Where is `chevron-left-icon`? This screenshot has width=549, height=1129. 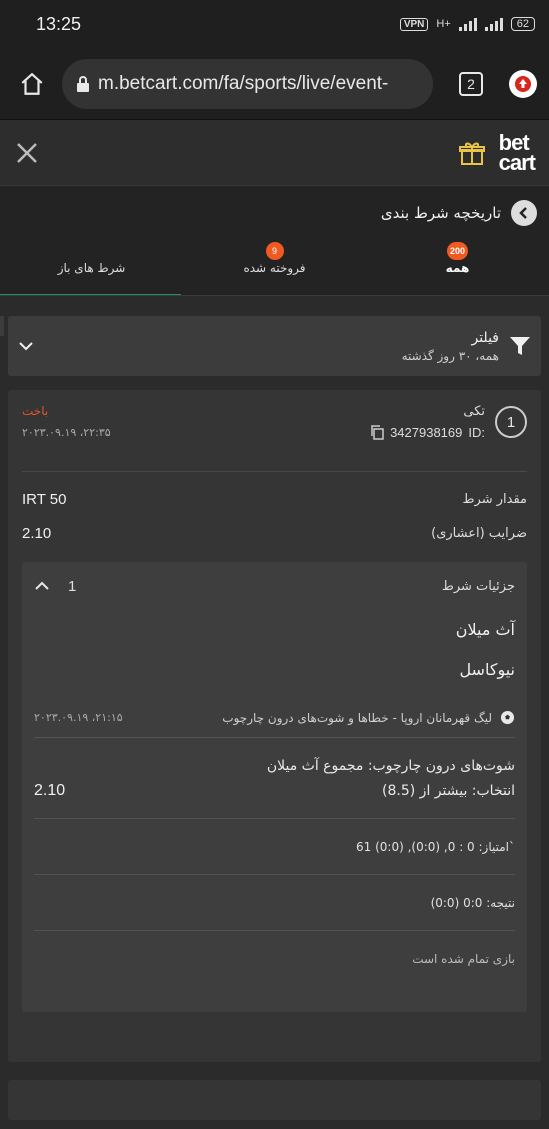
chevron-left-icon is located at coordinates (523, 213).